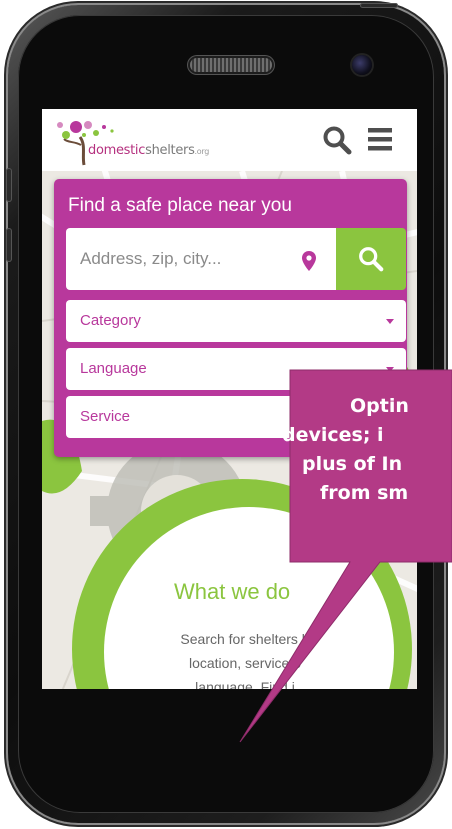 The width and height of the screenshot is (452, 829). What do you see at coordinates (86, 141) in the screenshot?
I see `logo-tree-icon` at bounding box center [86, 141].